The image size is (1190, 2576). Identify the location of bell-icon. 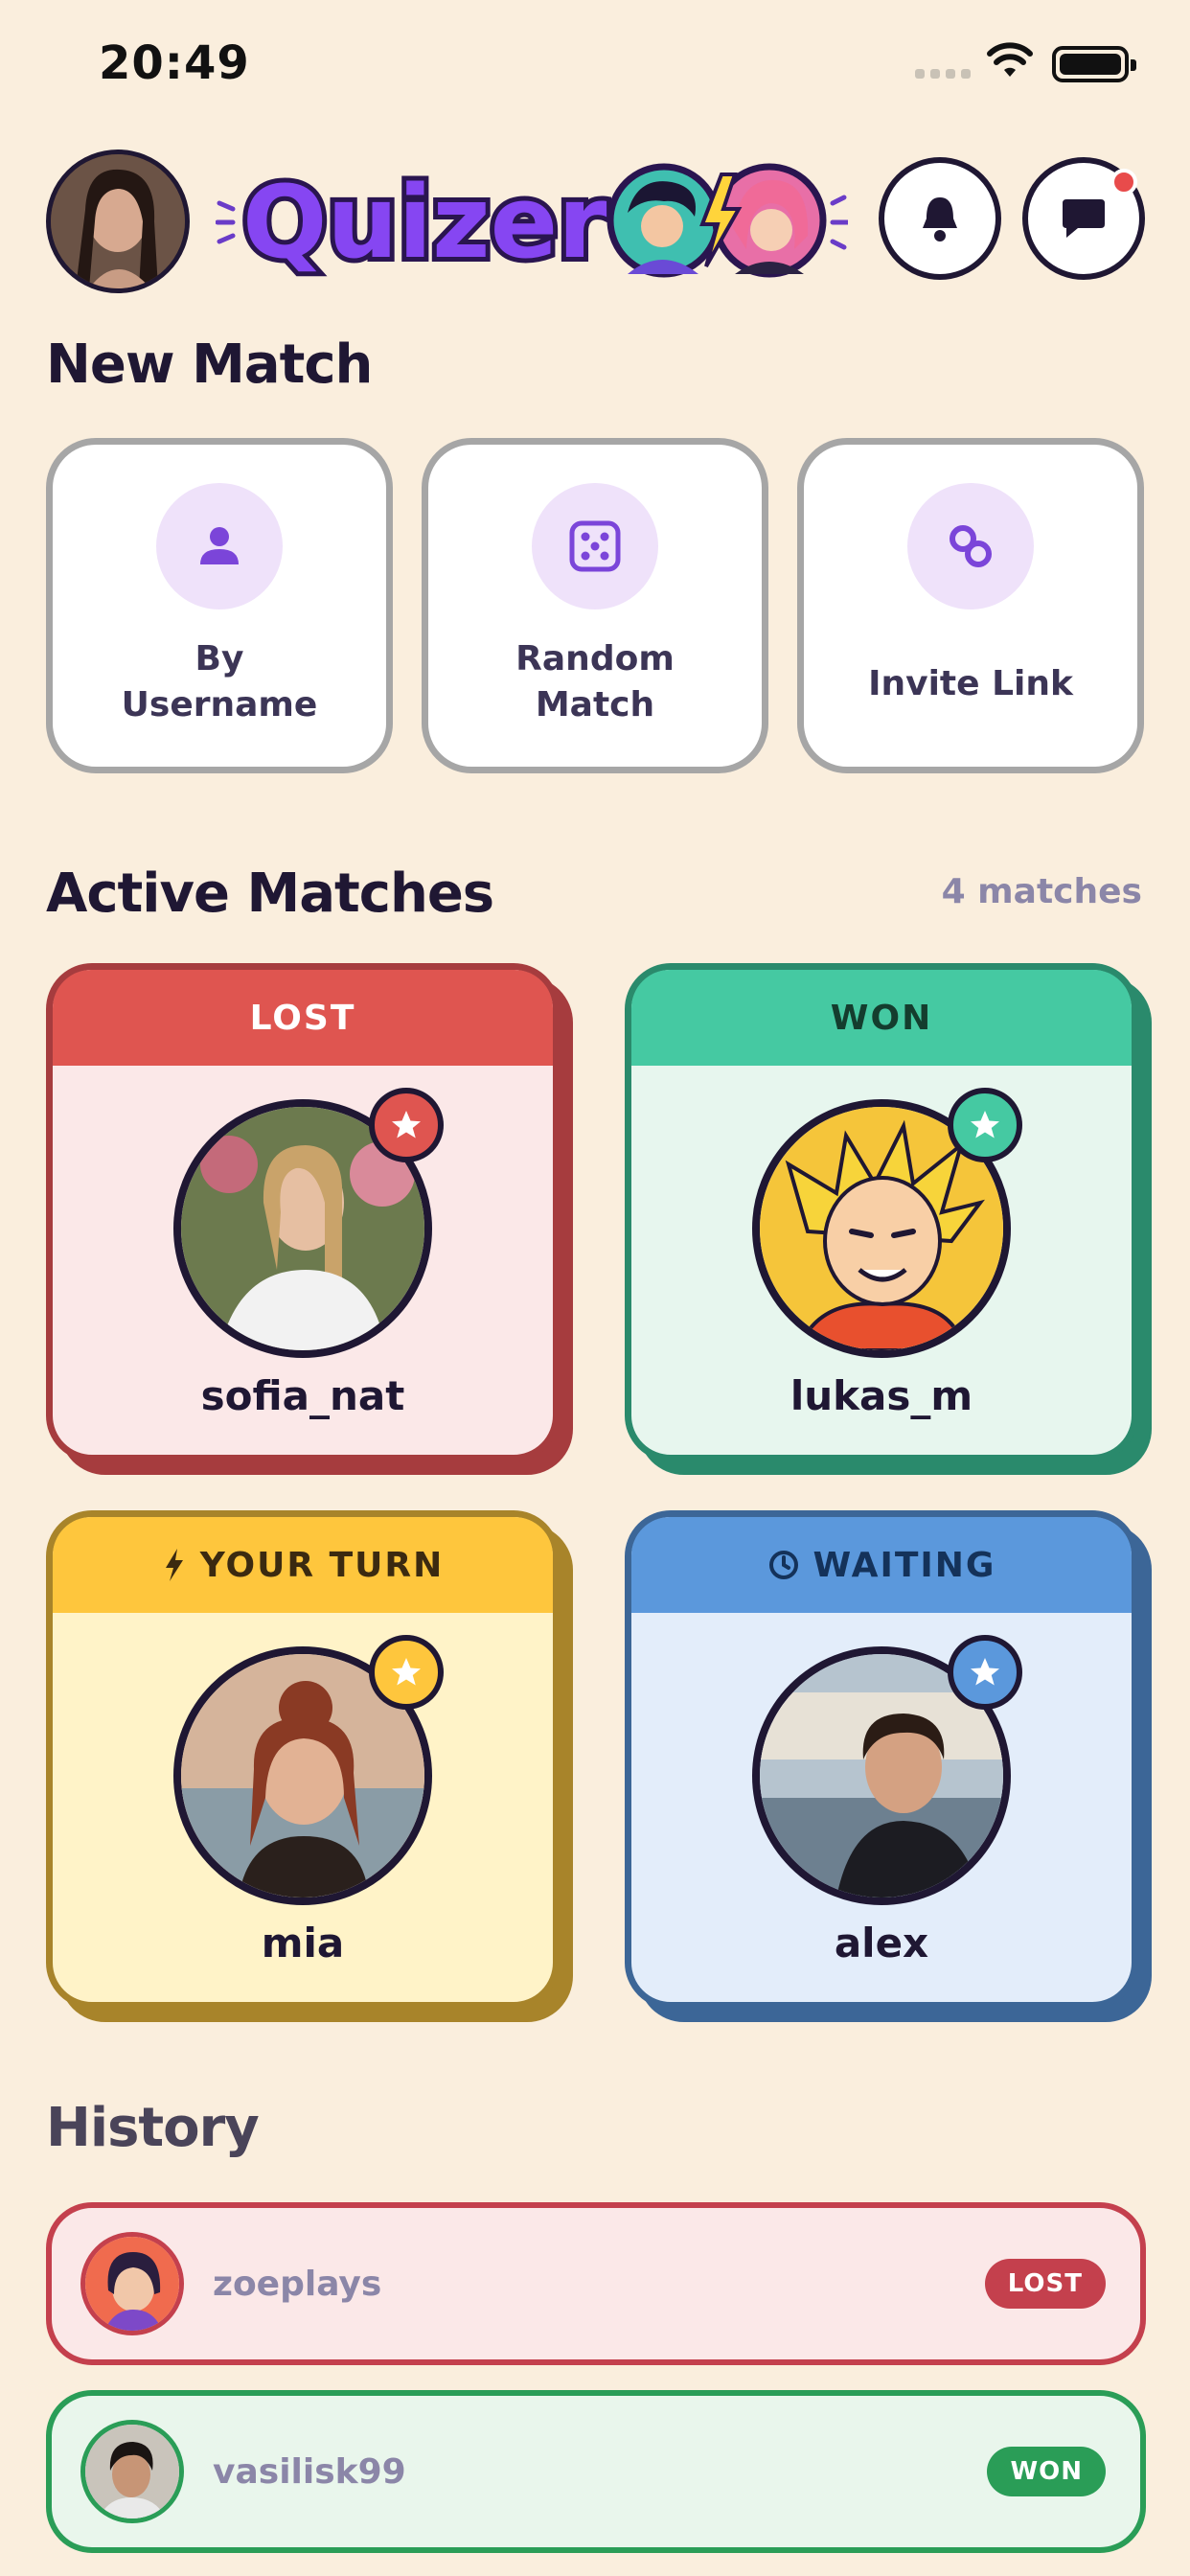
(940, 219).